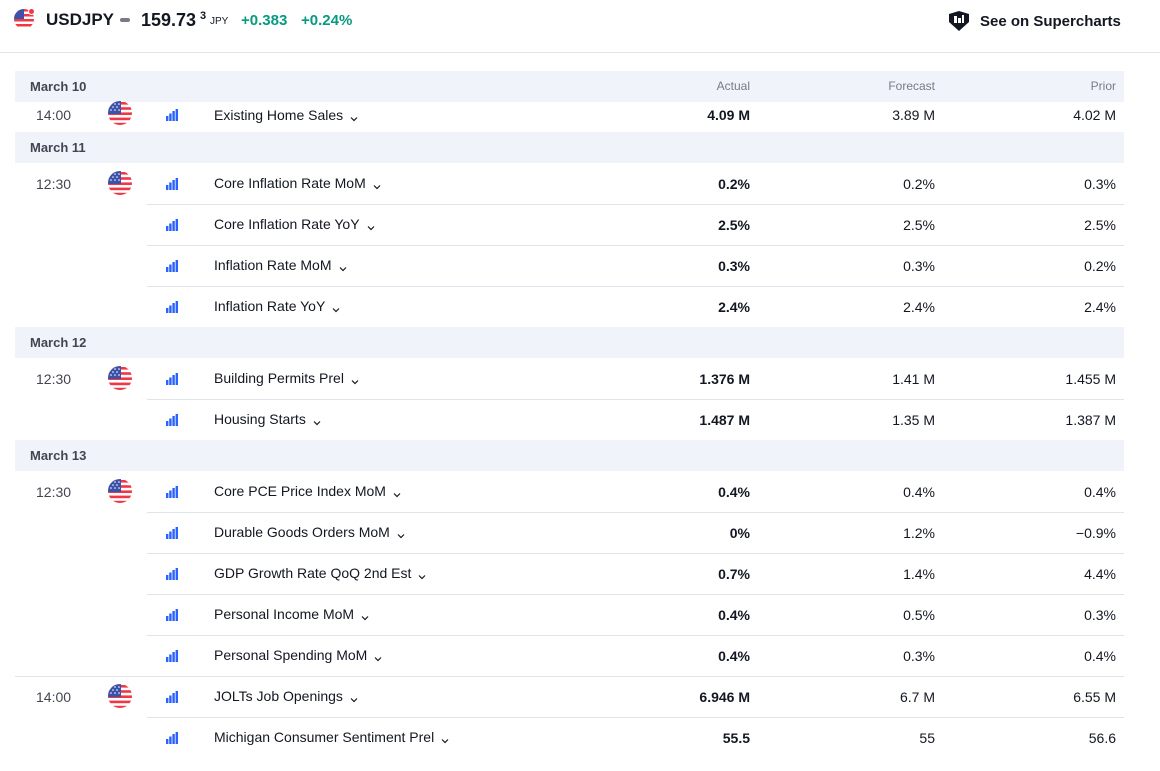  I want to click on event-row: Personal Spending MoM 0.4% 0.3% 0.4%, so click(569, 655).